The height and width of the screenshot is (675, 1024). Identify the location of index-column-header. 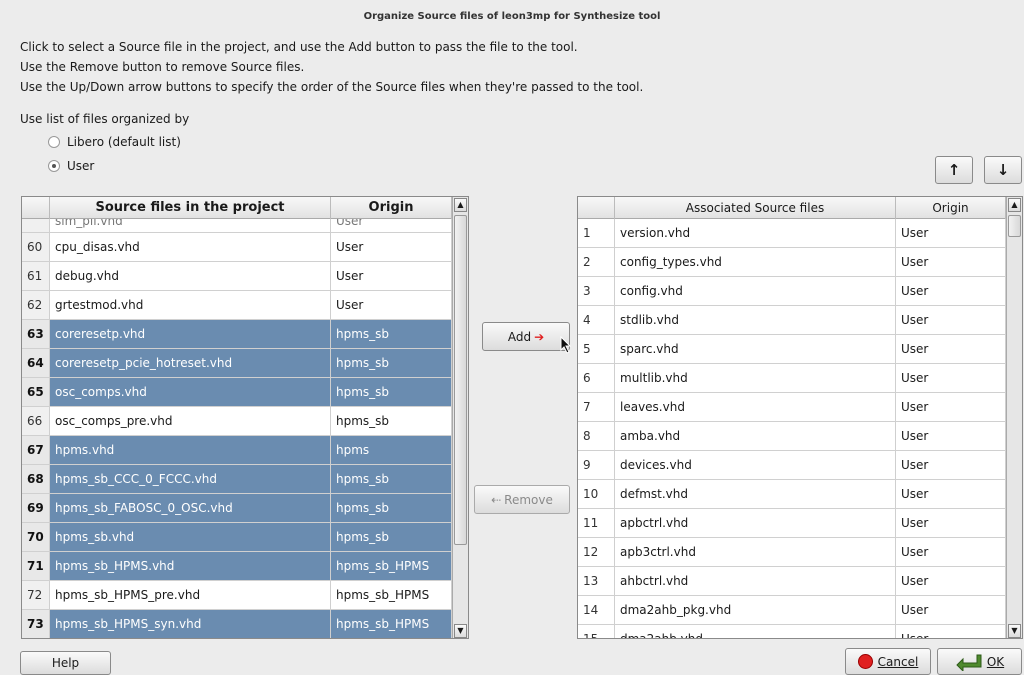
(596, 208).